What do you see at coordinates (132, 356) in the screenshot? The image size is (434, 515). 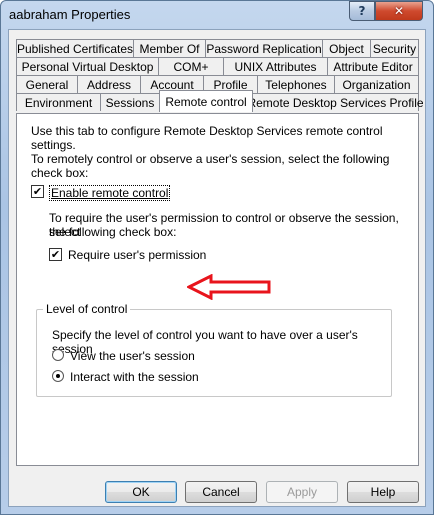 I see `view-session-label: View the user's session` at bounding box center [132, 356].